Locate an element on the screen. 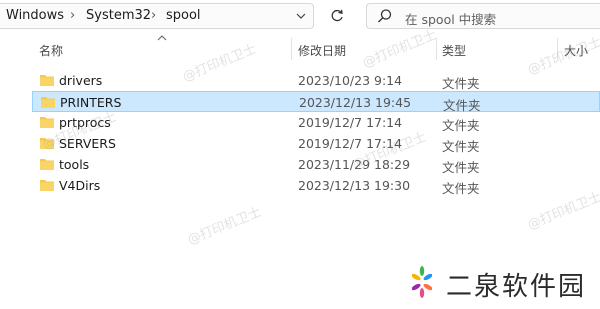 The width and height of the screenshot is (600, 309). list-item: SERVERS 2019/12/7 17:14 文件夹 is located at coordinates (316, 143).